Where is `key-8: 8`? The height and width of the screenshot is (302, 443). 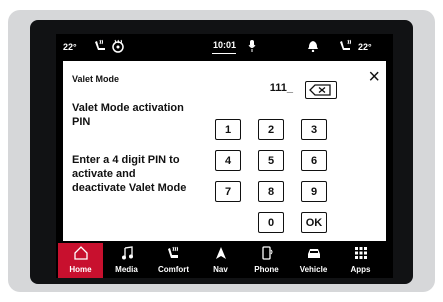 key-8: 8 is located at coordinates (271, 191).